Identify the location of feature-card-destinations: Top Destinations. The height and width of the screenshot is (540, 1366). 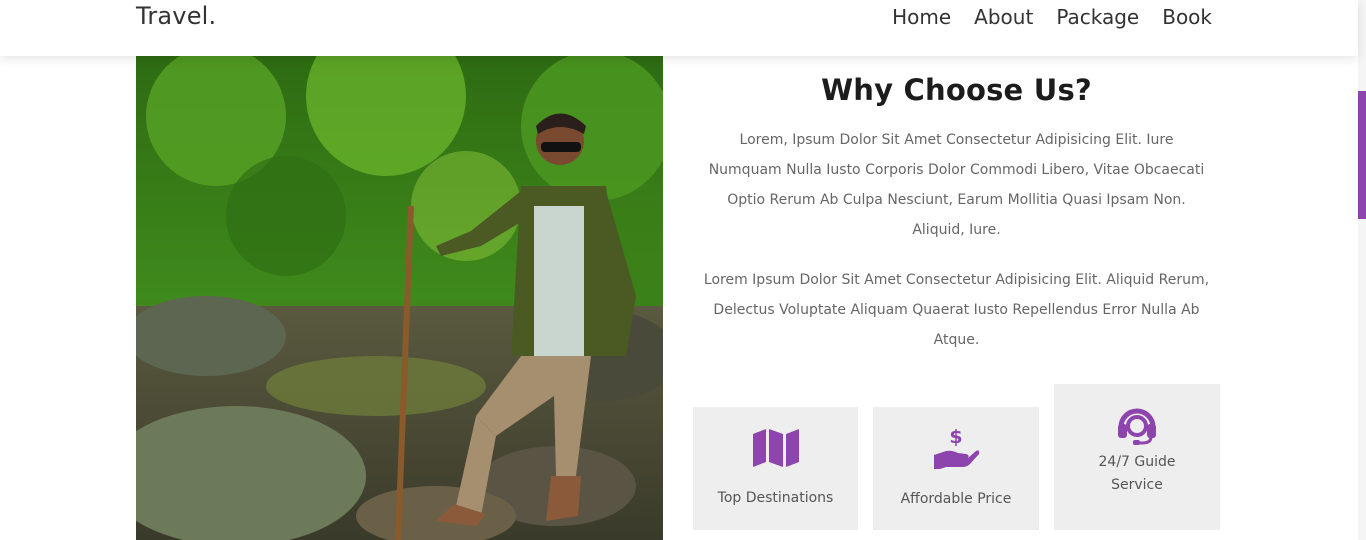
(775, 468).